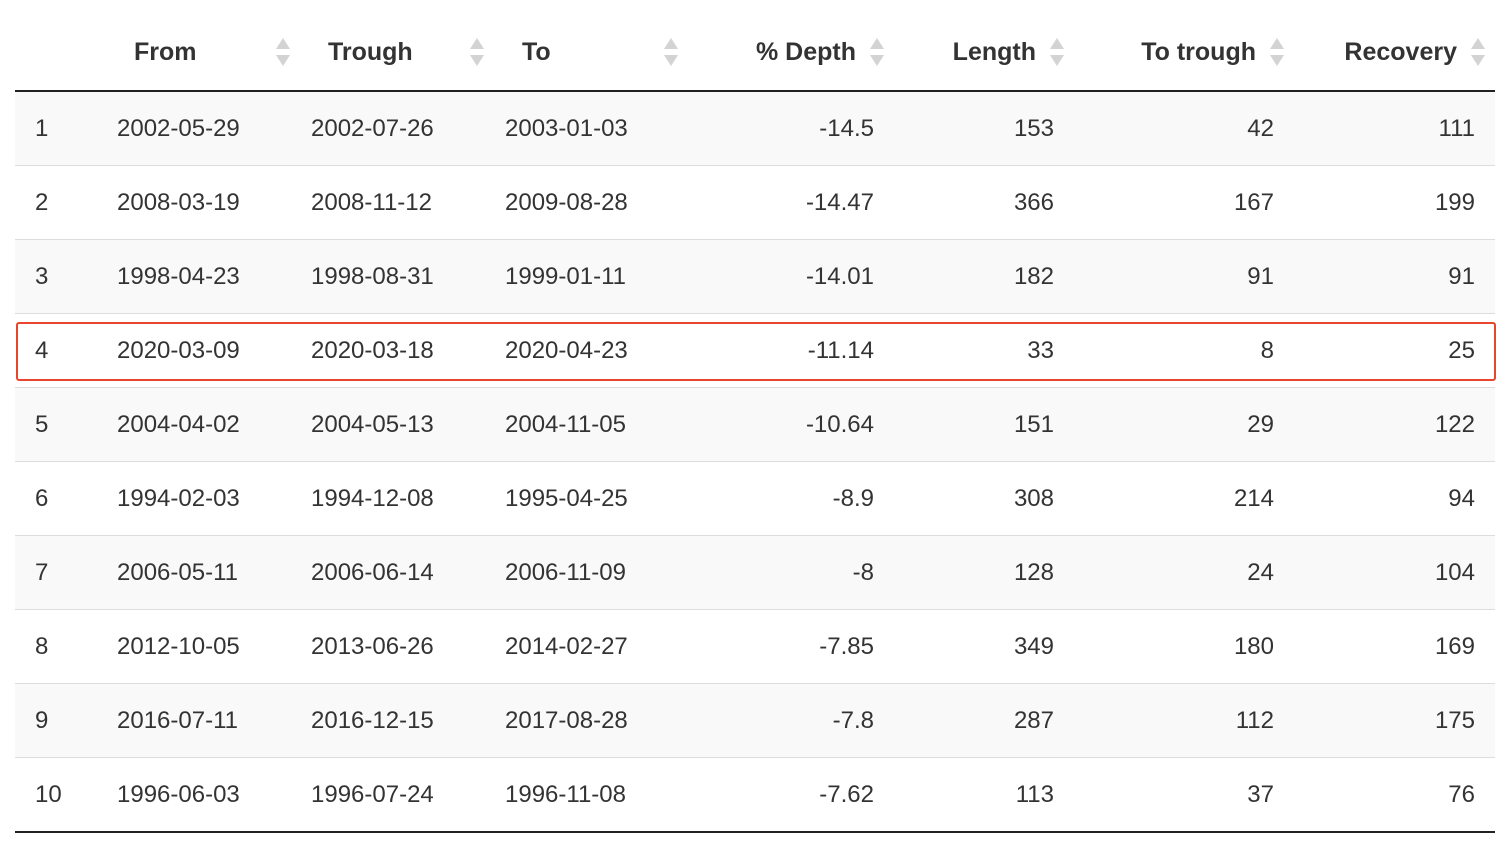  What do you see at coordinates (1184, 350) in the screenshot?
I see `cell-to-trough: 8` at bounding box center [1184, 350].